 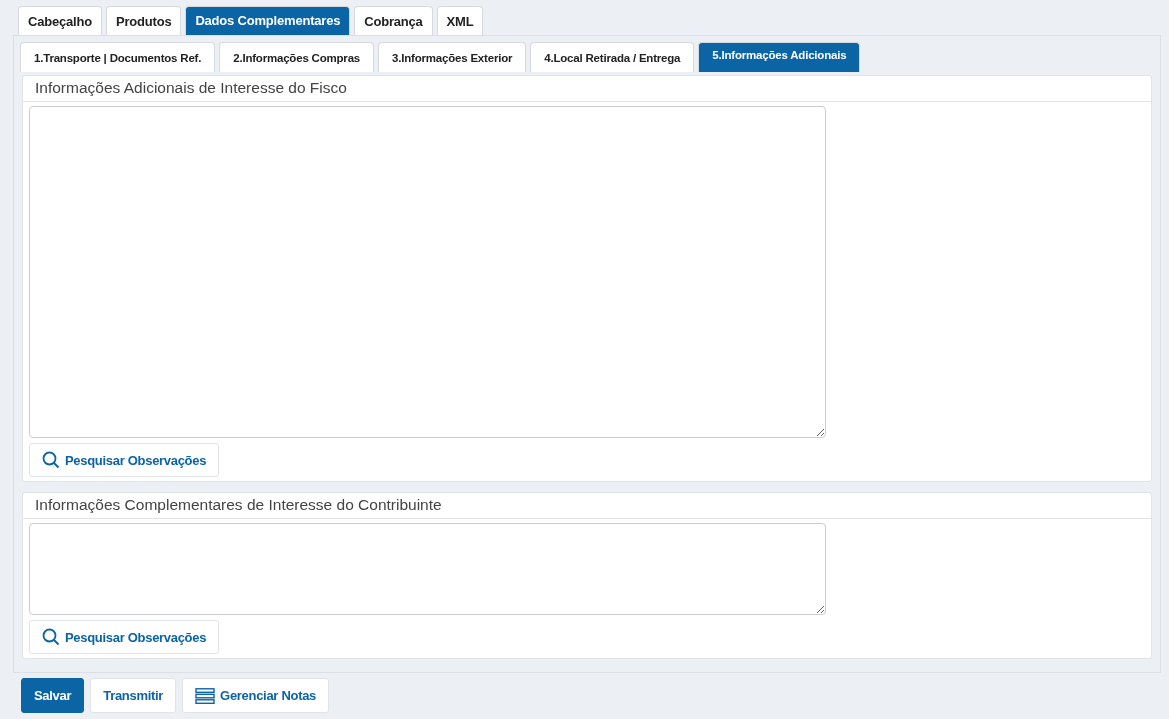 What do you see at coordinates (427, 569) in the screenshot?
I see `text-area` at bounding box center [427, 569].